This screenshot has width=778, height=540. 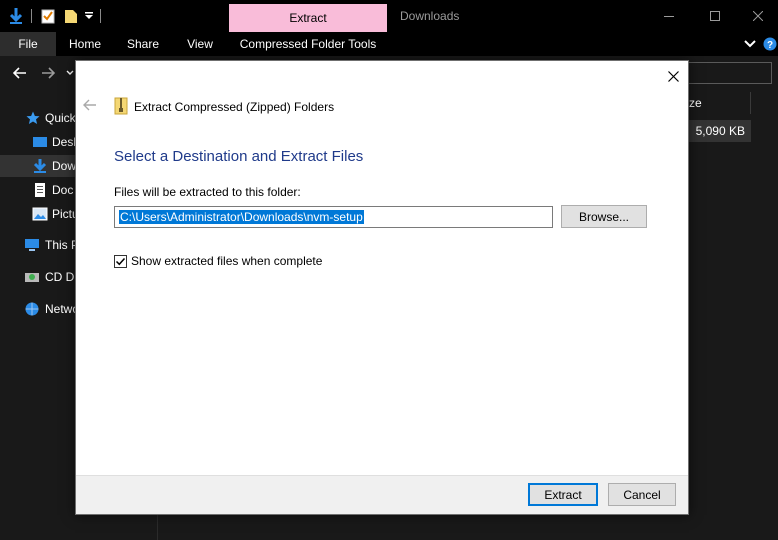 I want to click on window-title: Downloads, so click(x=430, y=16).